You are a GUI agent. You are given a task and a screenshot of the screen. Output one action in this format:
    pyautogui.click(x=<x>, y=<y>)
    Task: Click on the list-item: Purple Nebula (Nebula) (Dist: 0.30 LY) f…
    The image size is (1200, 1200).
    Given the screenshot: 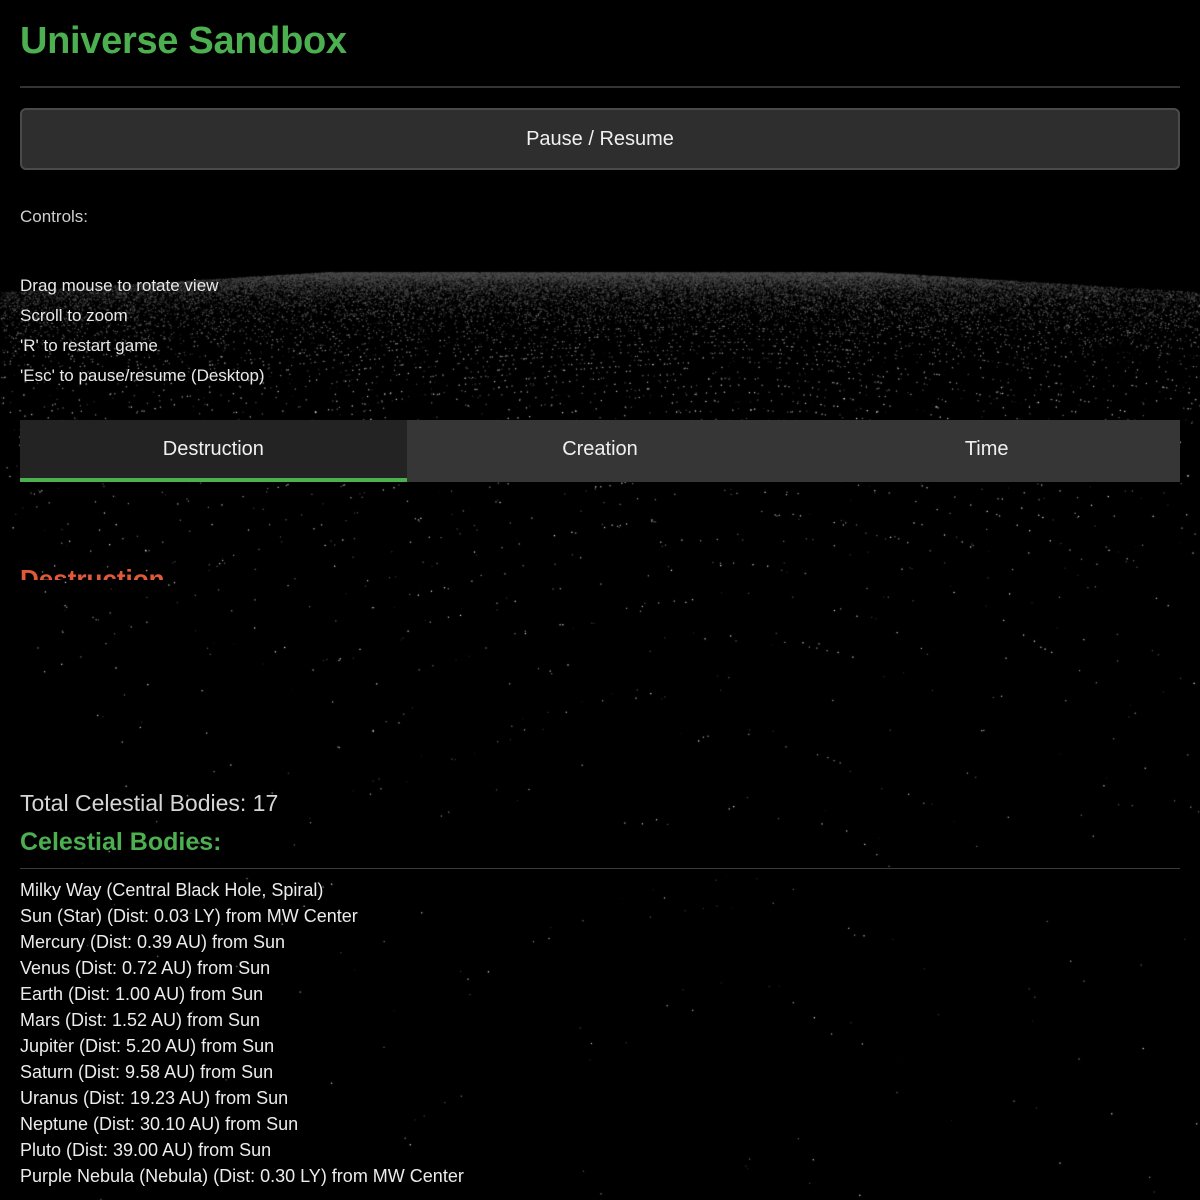 What is the action you would take?
    pyautogui.click(x=242, y=1176)
    